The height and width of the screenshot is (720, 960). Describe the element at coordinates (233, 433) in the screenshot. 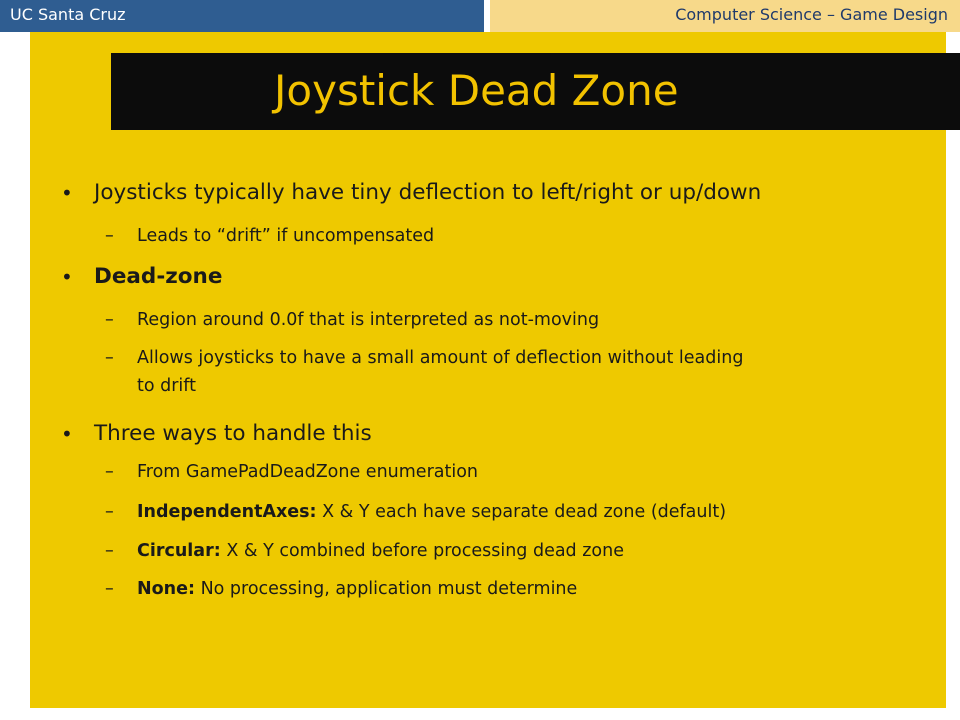

I see `bullet-3-text: Three ways to handle this` at that location.